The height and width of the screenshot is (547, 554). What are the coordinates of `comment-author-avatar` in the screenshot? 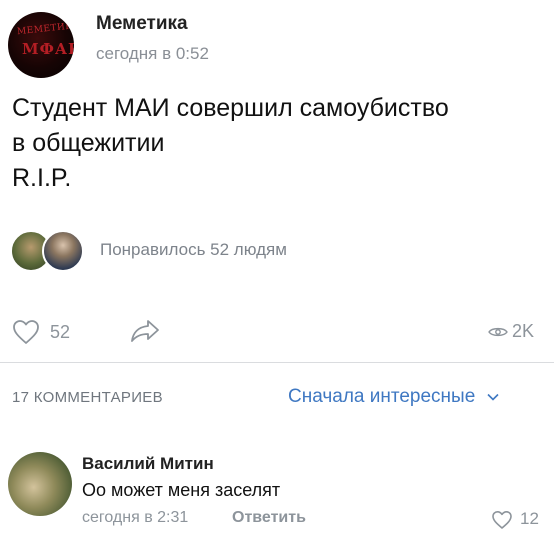 It's located at (40, 484).